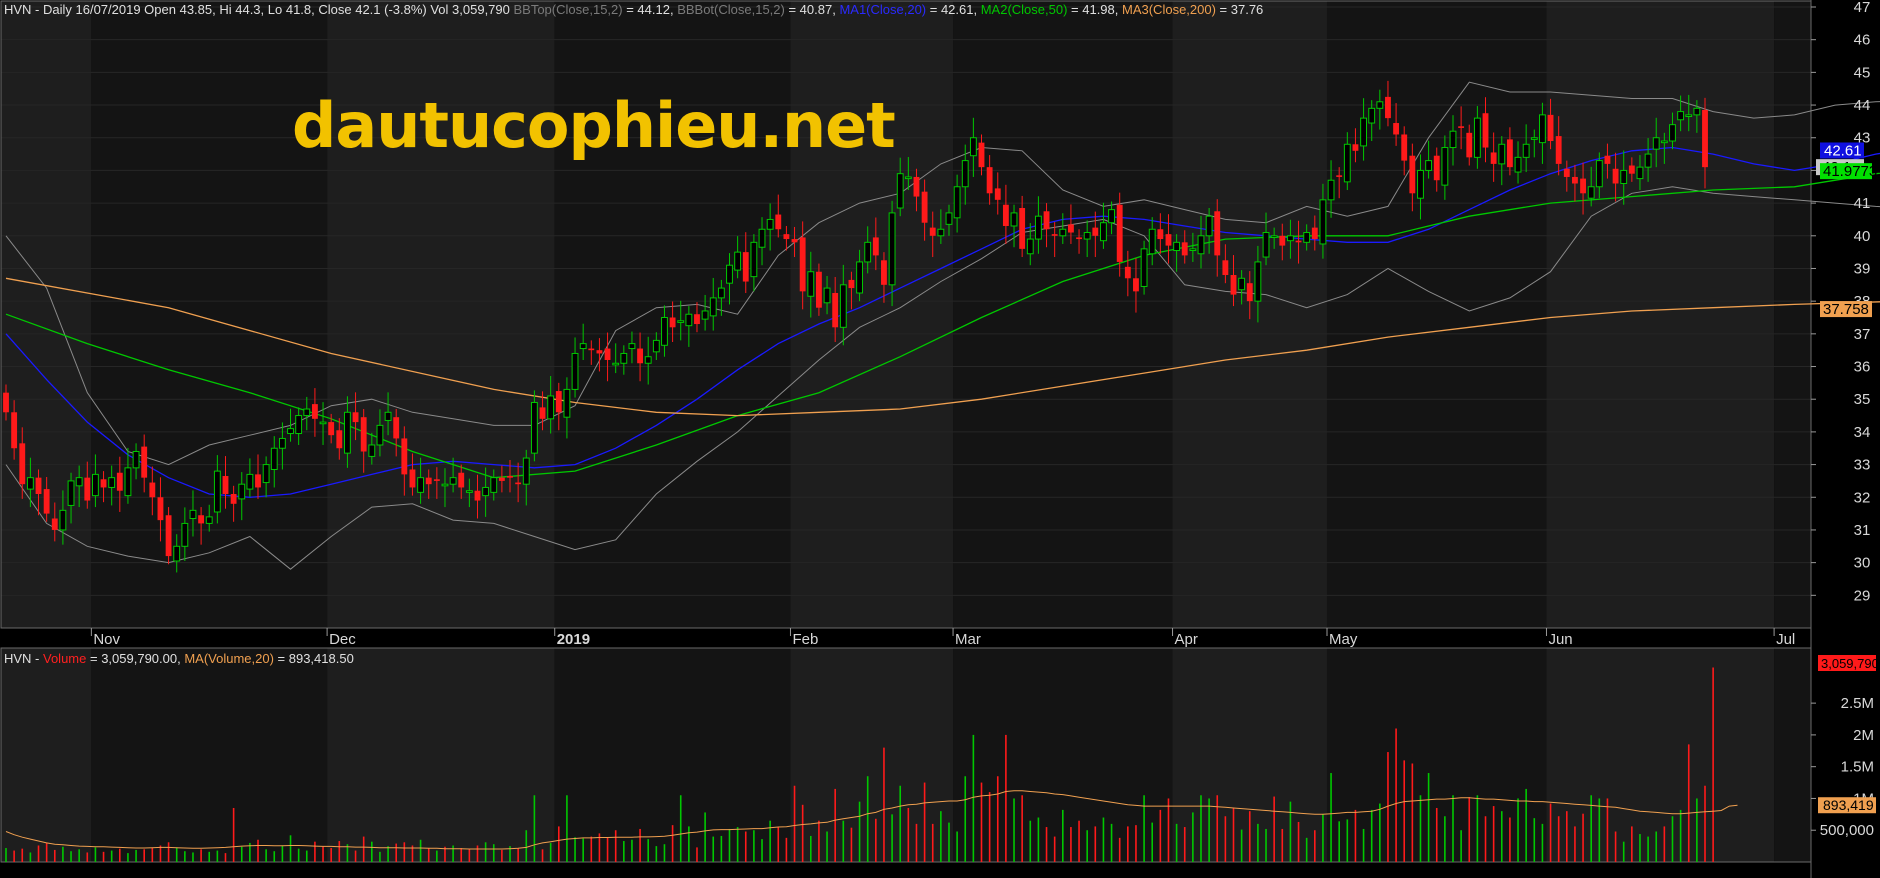 This screenshot has width=1880, height=878. What do you see at coordinates (1862, 8) in the screenshot?
I see `price-tick-label: 47` at bounding box center [1862, 8].